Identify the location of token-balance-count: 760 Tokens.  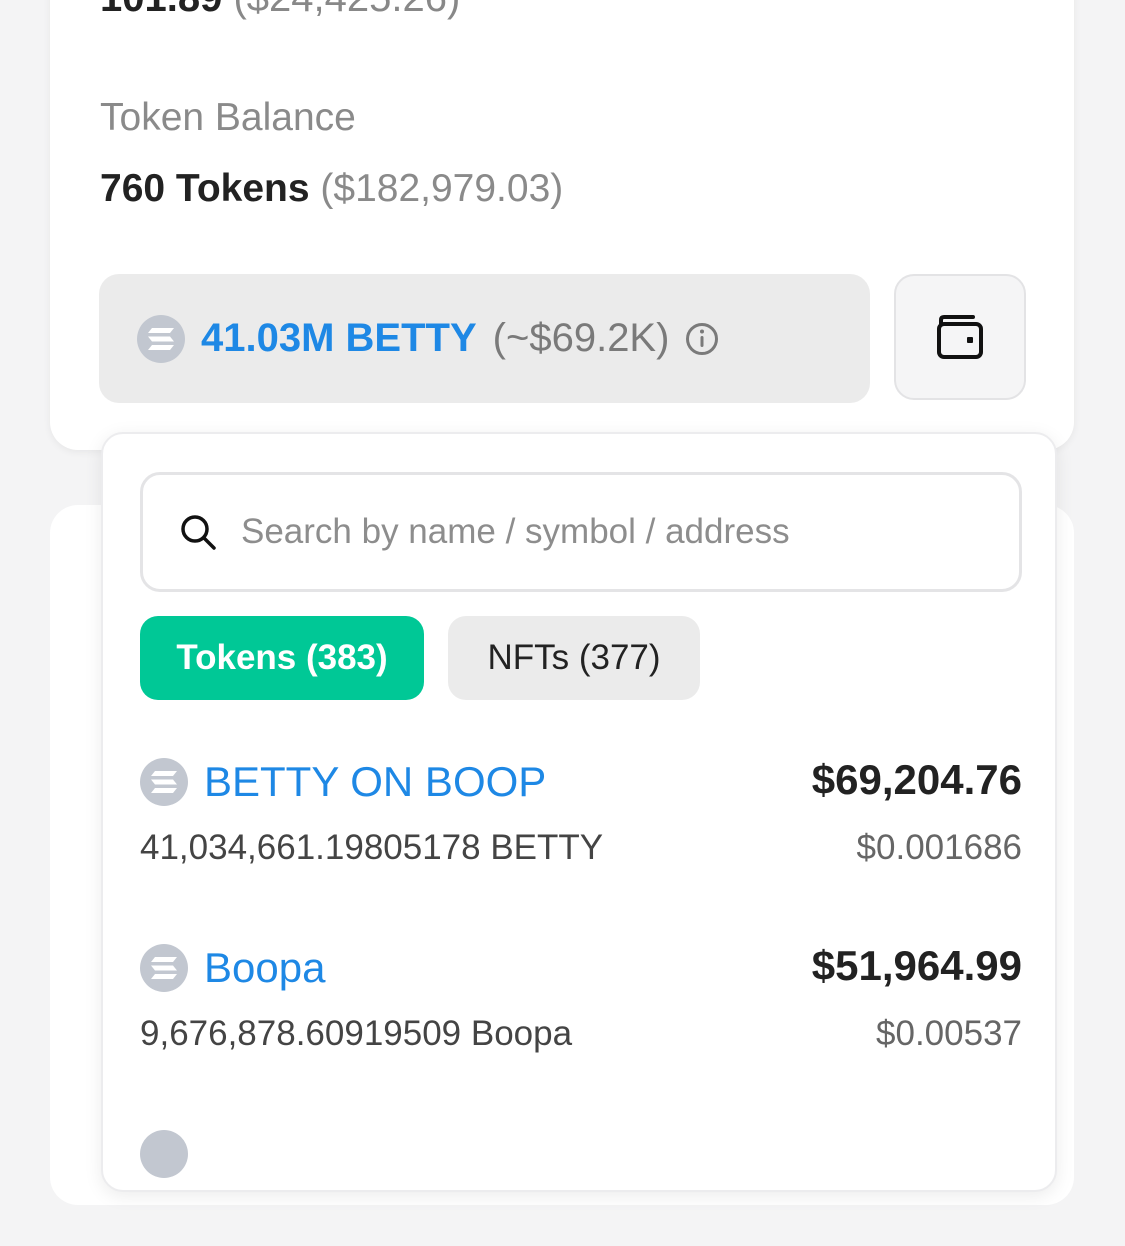
(205, 188).